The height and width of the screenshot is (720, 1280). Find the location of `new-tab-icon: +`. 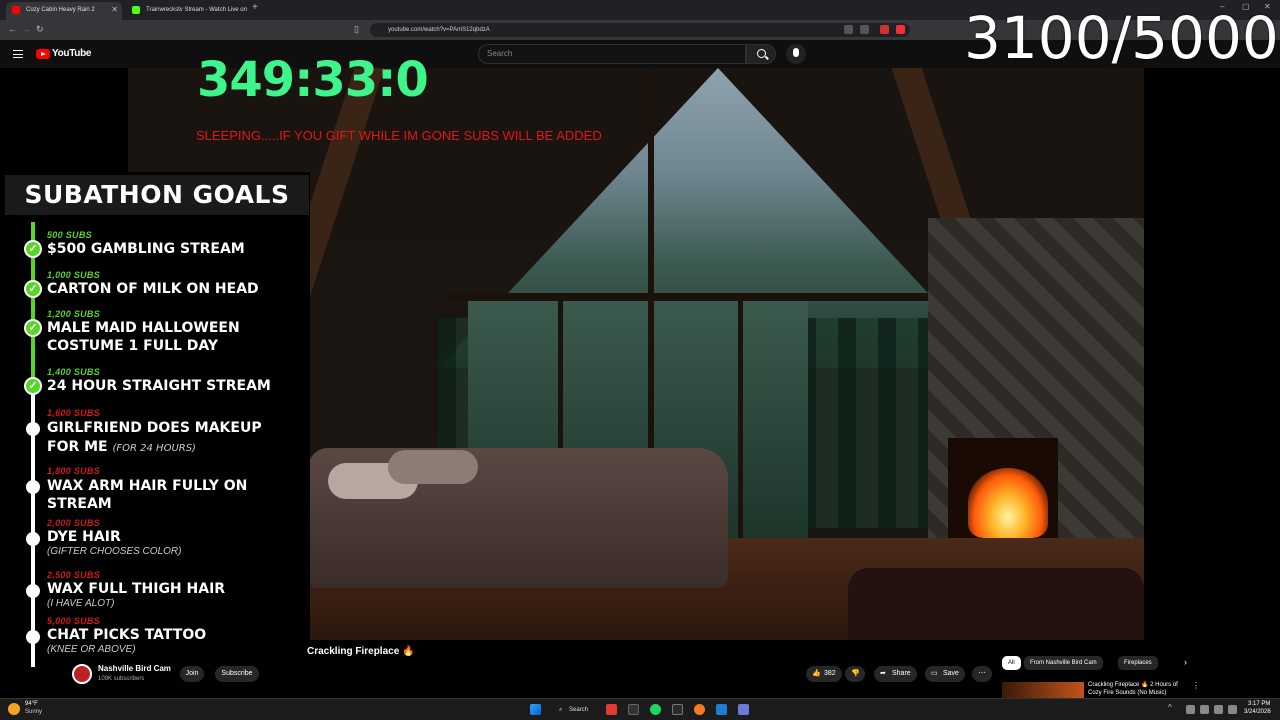

new-tab-icon: + is located at coordinates (255, 7).